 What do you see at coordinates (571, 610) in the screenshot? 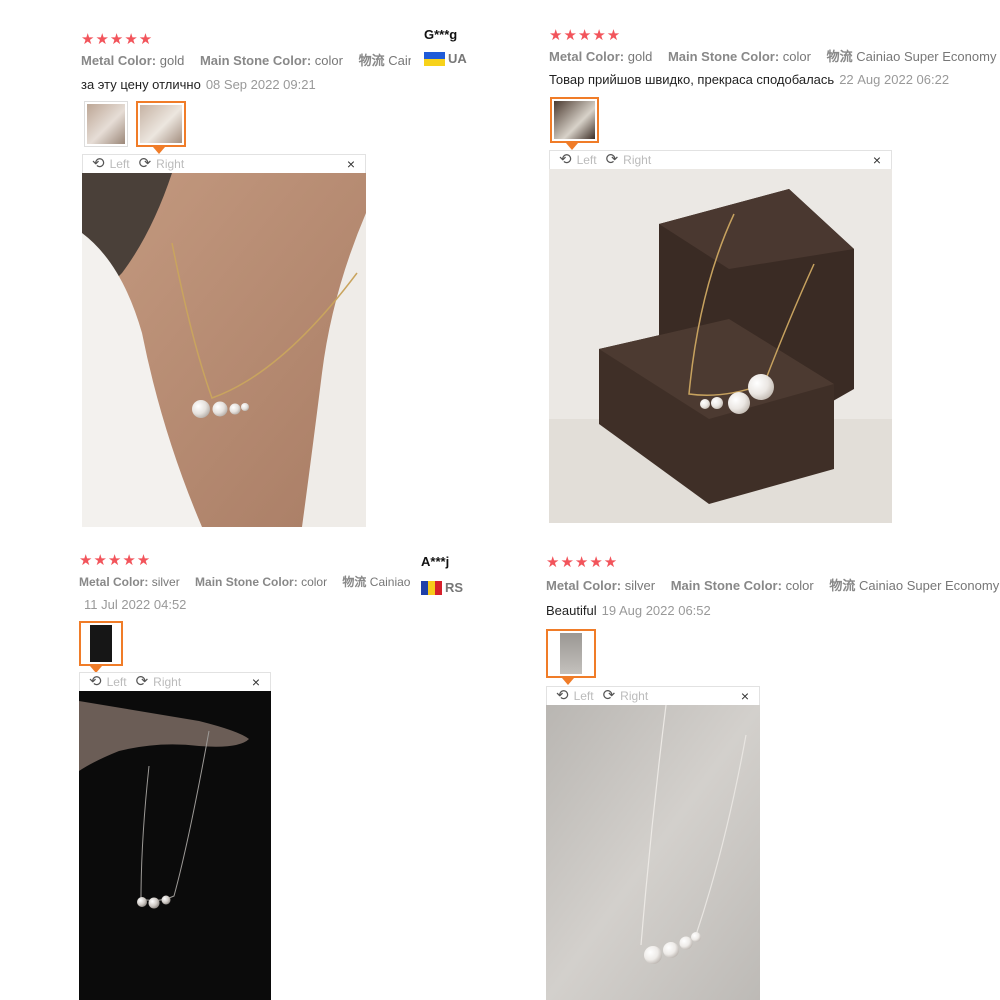
I see `comment-text: Beautiful` at bounding box center [571, 610].